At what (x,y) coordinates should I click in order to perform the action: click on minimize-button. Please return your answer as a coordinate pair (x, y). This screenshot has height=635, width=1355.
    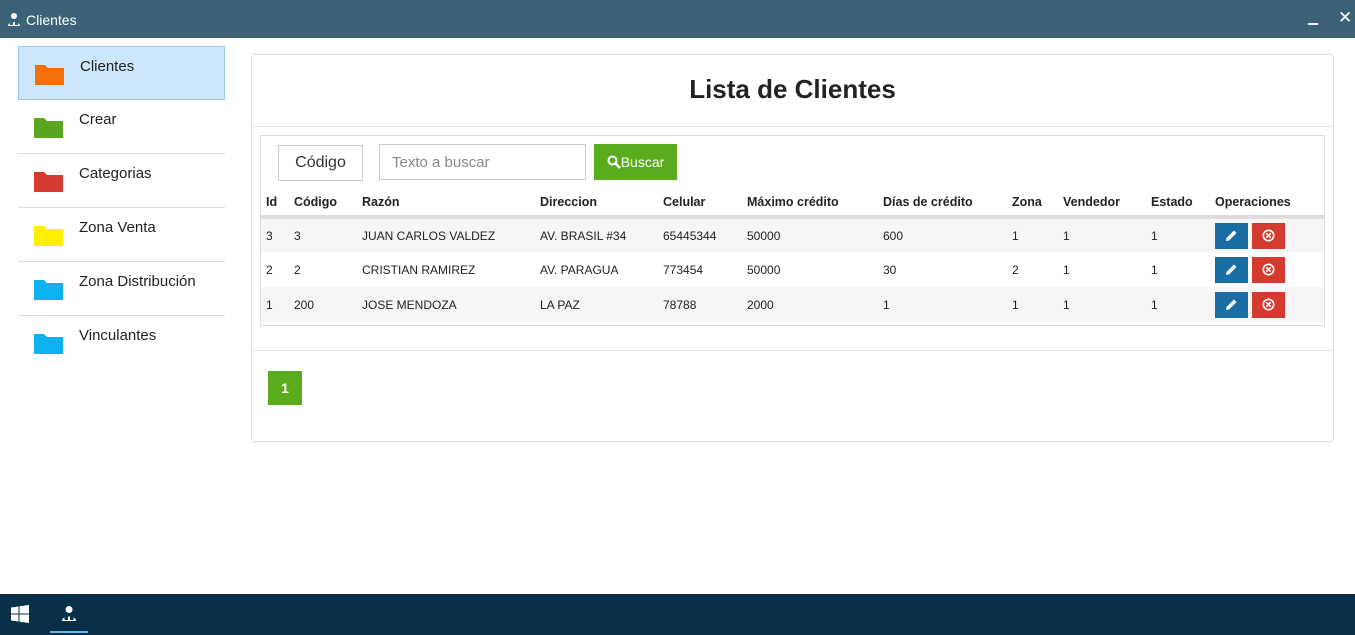
    Looking at the image, I should click on (1313, 18).